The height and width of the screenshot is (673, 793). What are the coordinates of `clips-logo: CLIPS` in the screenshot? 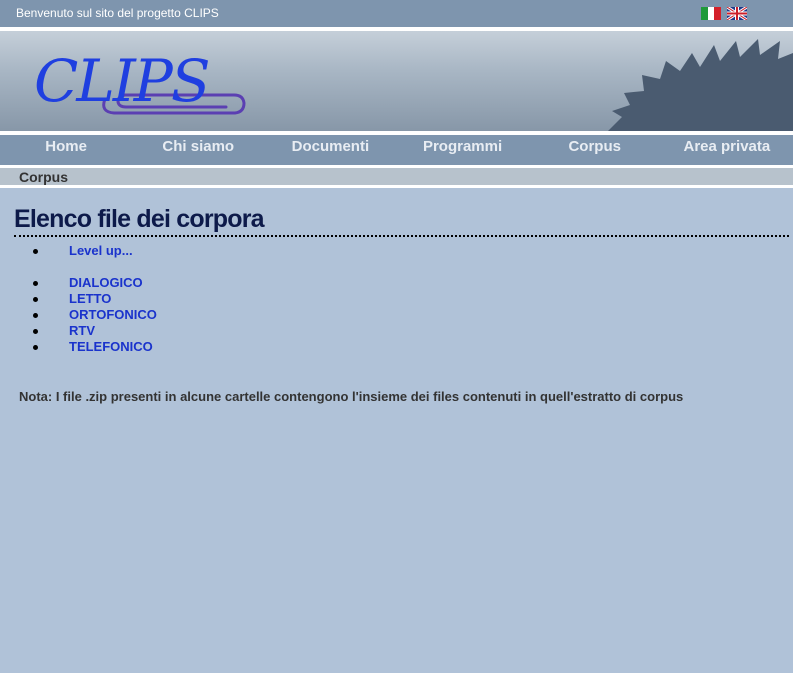 It's located at (140, 81).